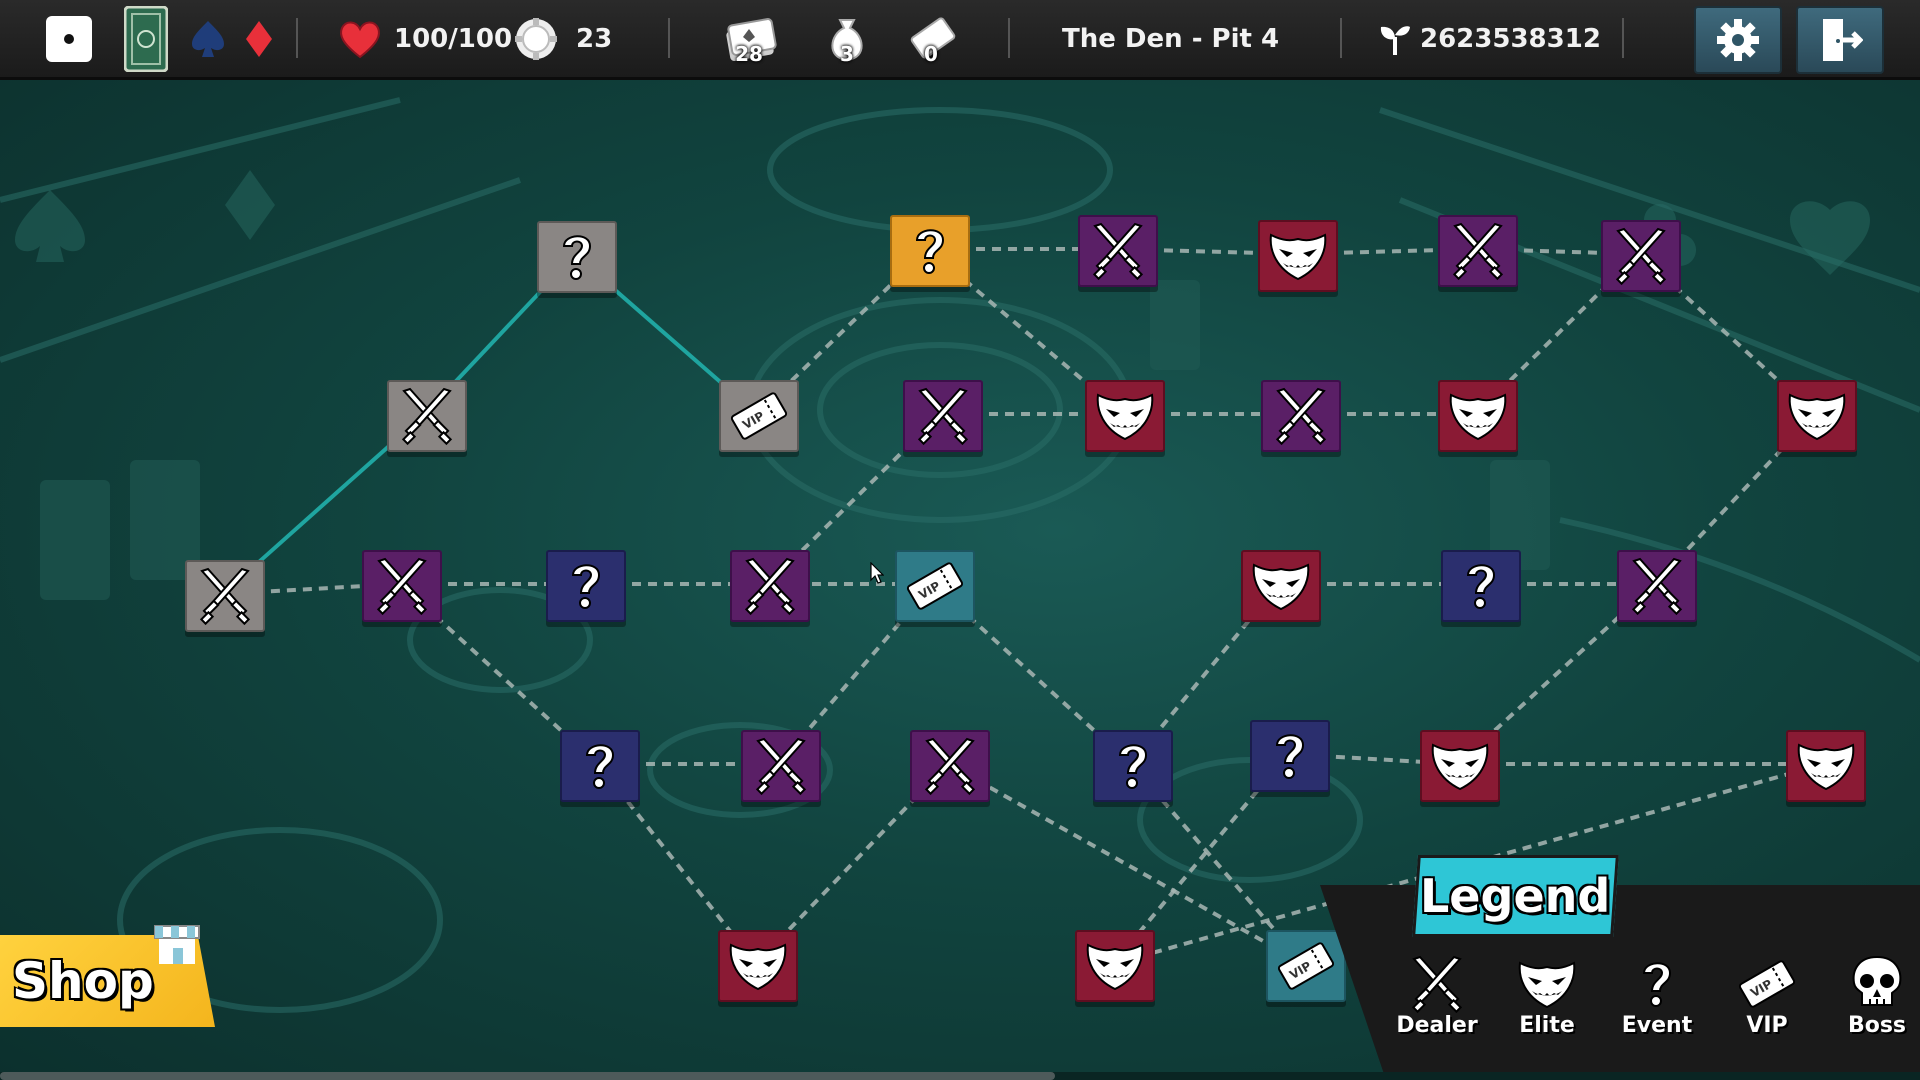  What do you see at coordinates (1547, 995) in the screenshot?
I see `legend-item-elite: Elite` at bounding box center [1547, 995].